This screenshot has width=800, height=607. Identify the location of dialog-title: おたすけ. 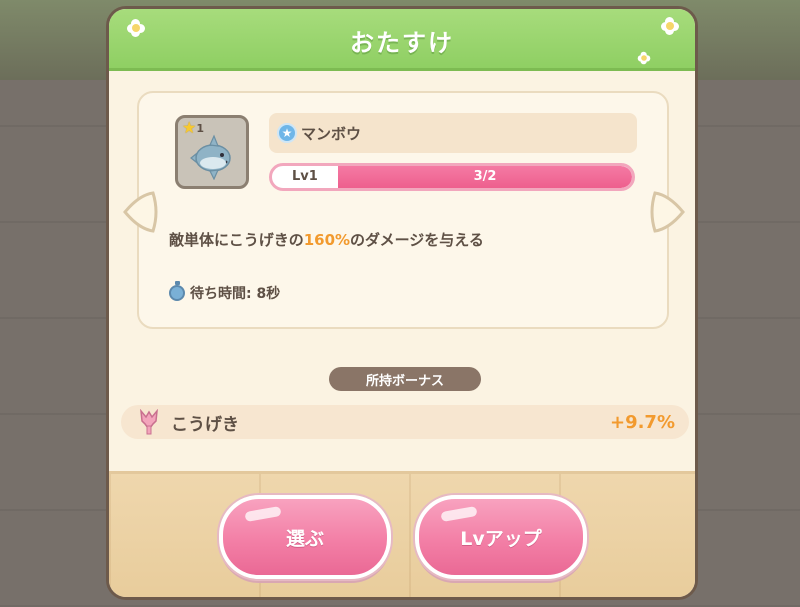
(402, 43).